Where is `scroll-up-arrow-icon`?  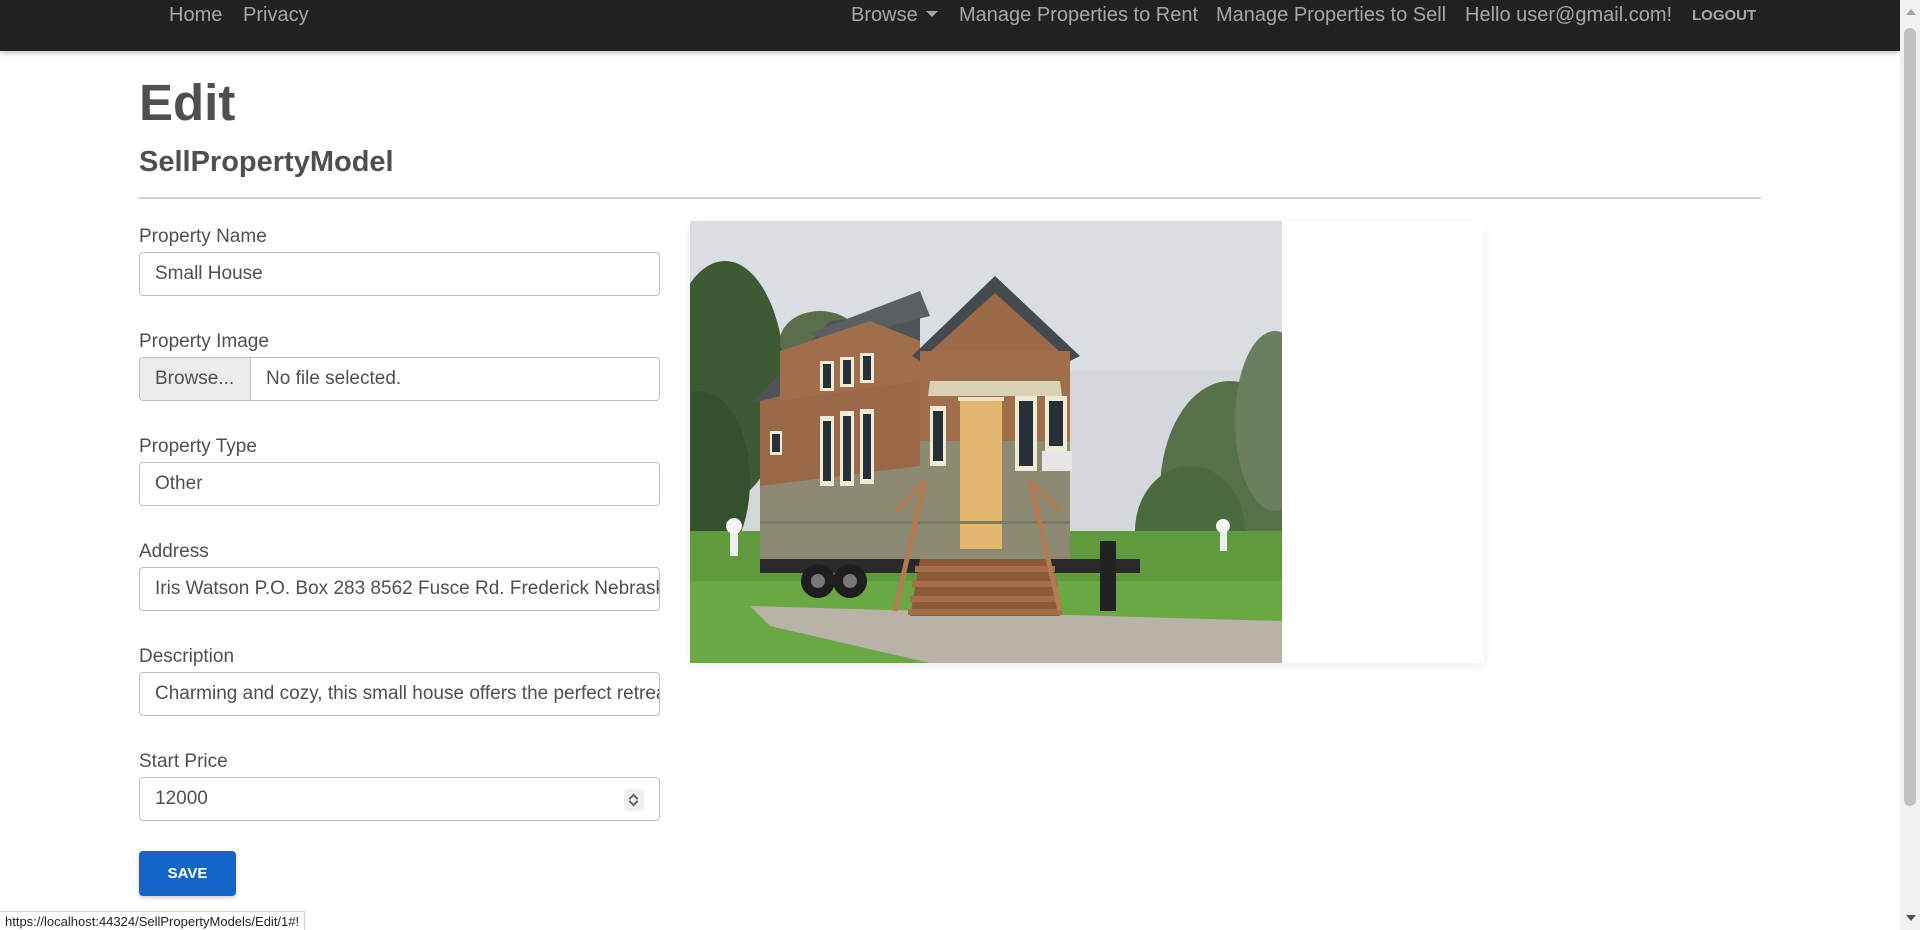 scroll-up-arrow-icon is located at coordinates (1911, 12).